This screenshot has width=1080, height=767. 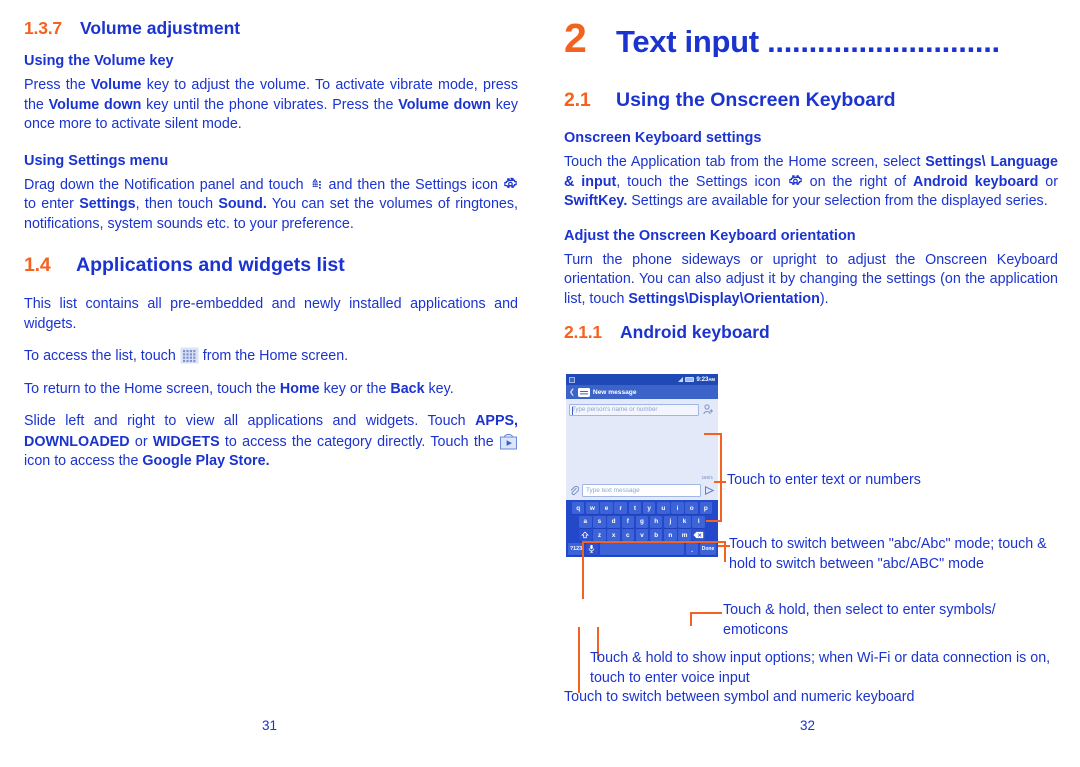 I want to click on phone-title-bar: ❮ New message, so click(x=642, y=392).